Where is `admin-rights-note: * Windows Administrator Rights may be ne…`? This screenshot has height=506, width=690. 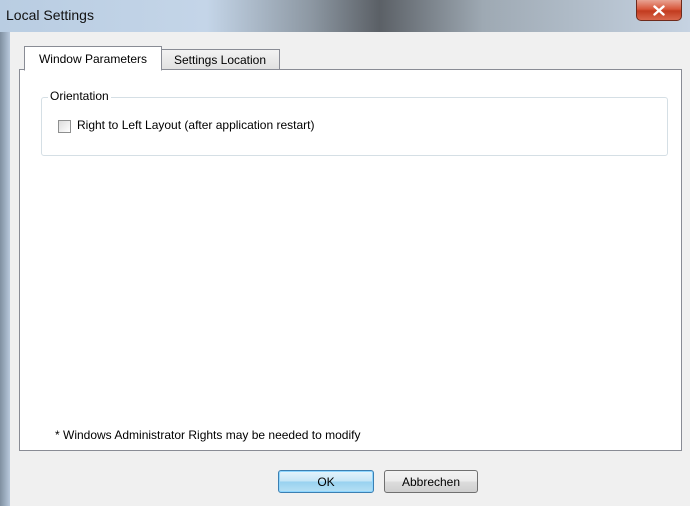 admin-rights-note: * Windows Administrator Rights may be ne… is located at coordinates (208, 435).